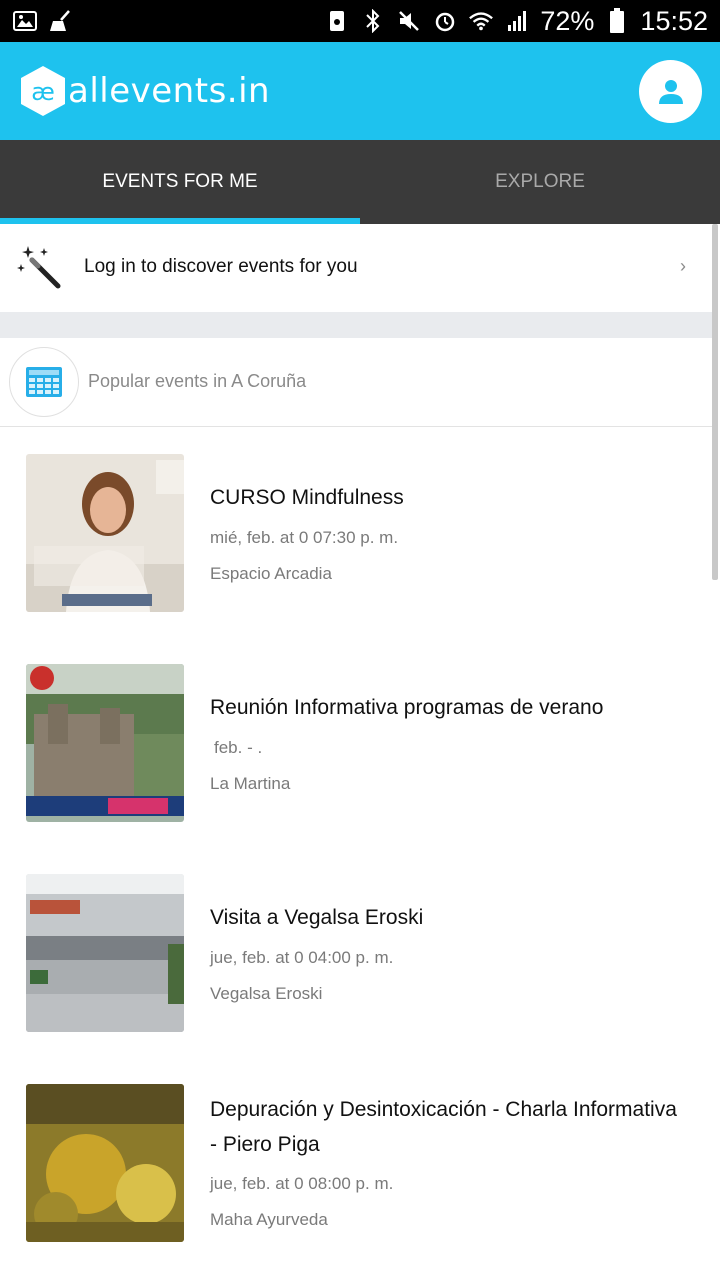 This screenshot has height=1280, width=720. I want to click on event-venue: La Martina, so click(250, 783).